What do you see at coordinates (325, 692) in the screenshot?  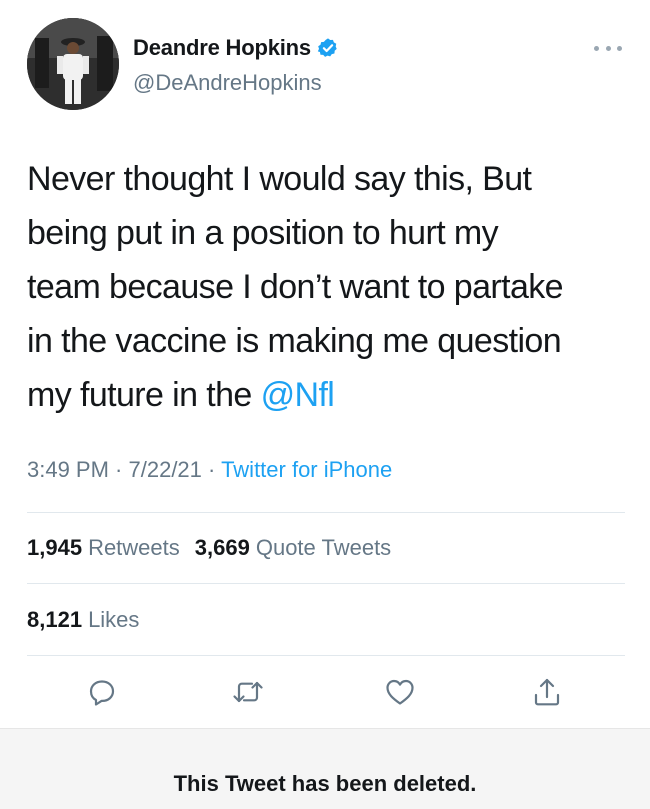 I see `action-bar` at bounding box center [325, 692].